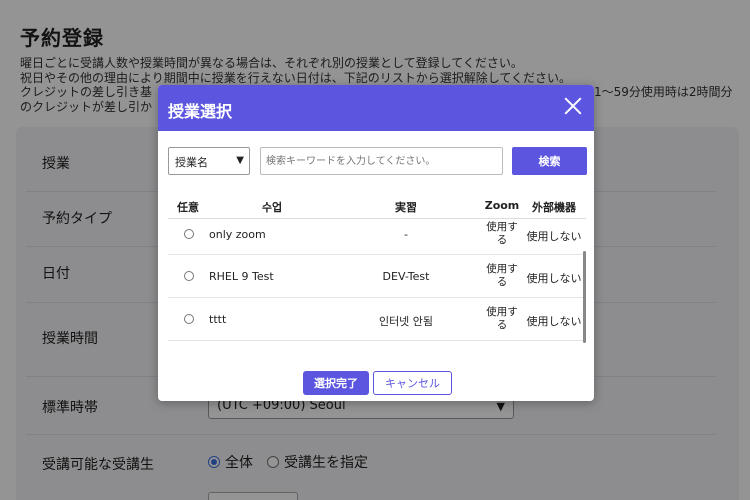  I want to click on row-lab: DEV-Test, so click(406, 276).